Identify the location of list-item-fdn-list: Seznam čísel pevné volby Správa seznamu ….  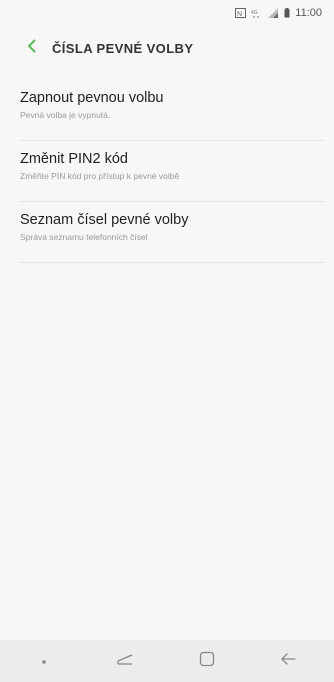
(172, 232).